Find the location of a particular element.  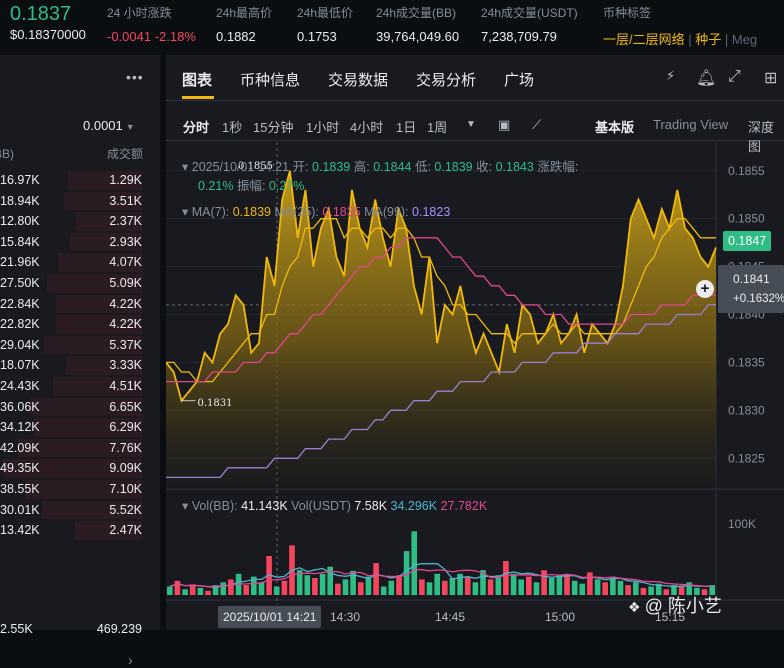

precision-select: 0.0001 ▼ is located at coordinates (109, 125).